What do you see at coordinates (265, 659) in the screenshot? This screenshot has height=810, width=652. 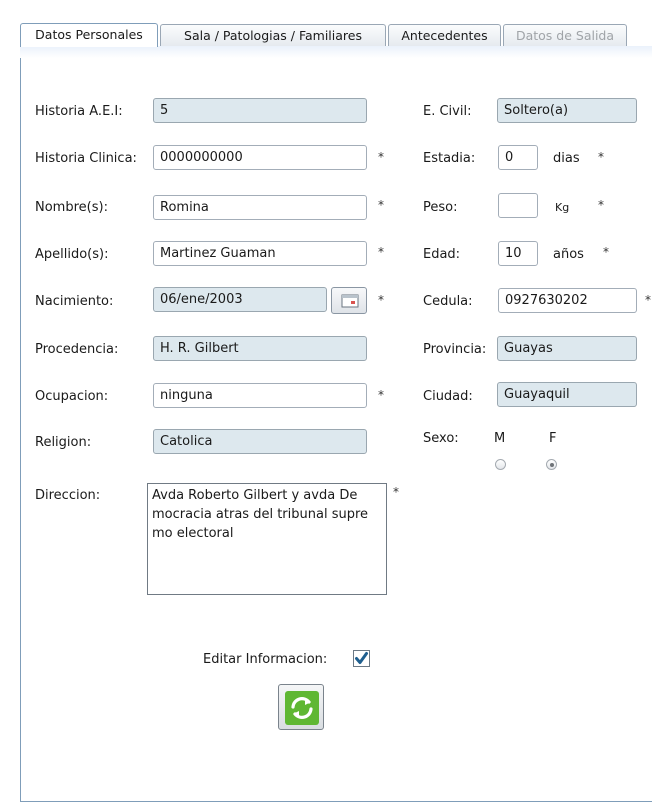 I see `editar-informacion-label: Editar Informacion:` at bounding box center [265, 659].